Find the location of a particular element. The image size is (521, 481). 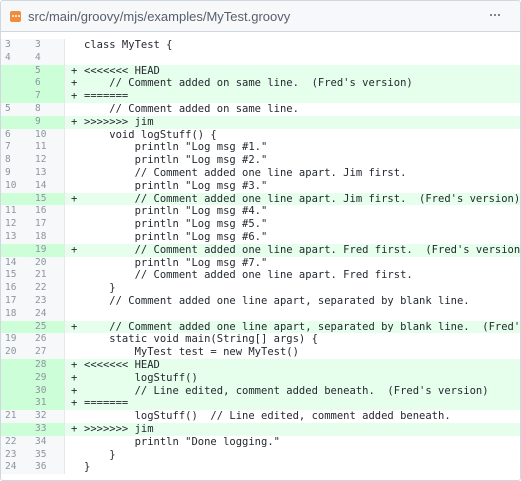

diff-line-context: 14 20 println "Log msg #7." is located at coordinates (260, 263).